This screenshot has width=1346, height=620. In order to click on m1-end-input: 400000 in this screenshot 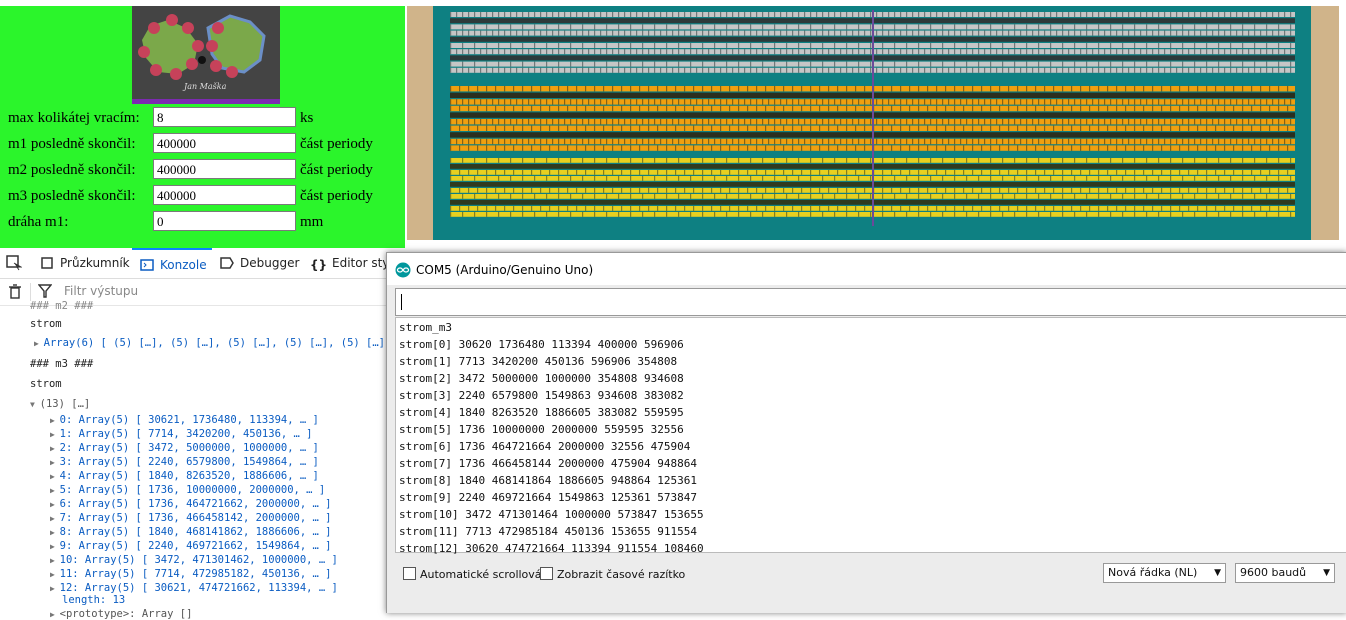, I will do `click(224, 143)`.